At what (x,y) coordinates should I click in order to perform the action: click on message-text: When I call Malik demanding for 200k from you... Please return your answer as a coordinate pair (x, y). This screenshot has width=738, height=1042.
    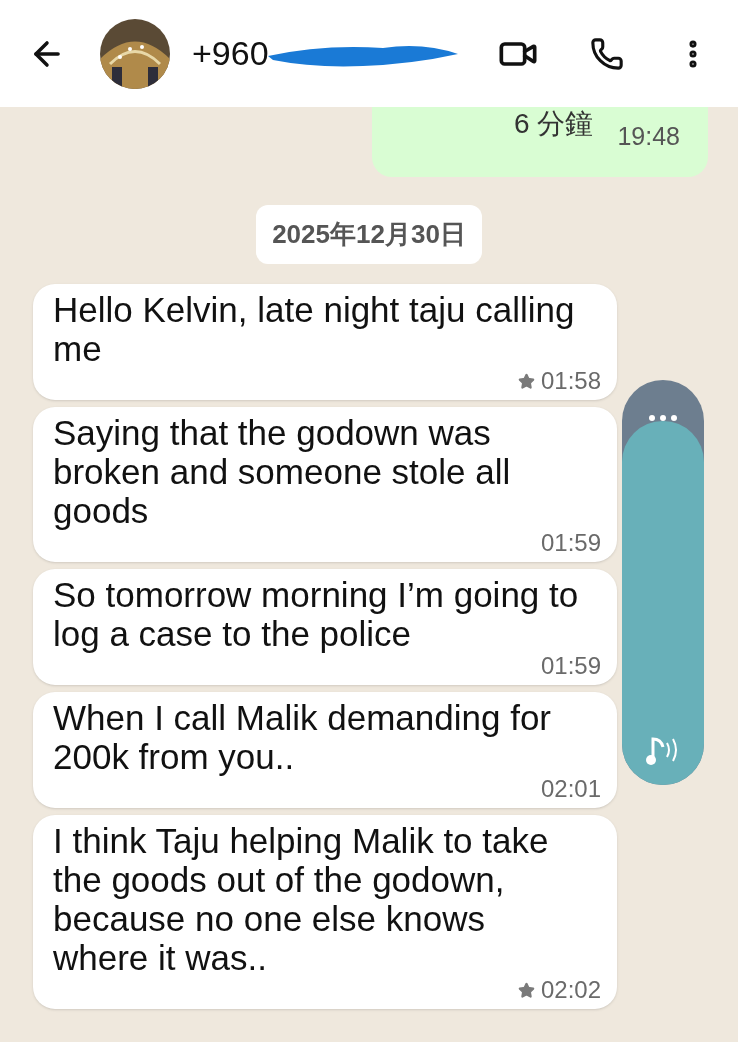
    Looking at the image, I should click on (302, 737).